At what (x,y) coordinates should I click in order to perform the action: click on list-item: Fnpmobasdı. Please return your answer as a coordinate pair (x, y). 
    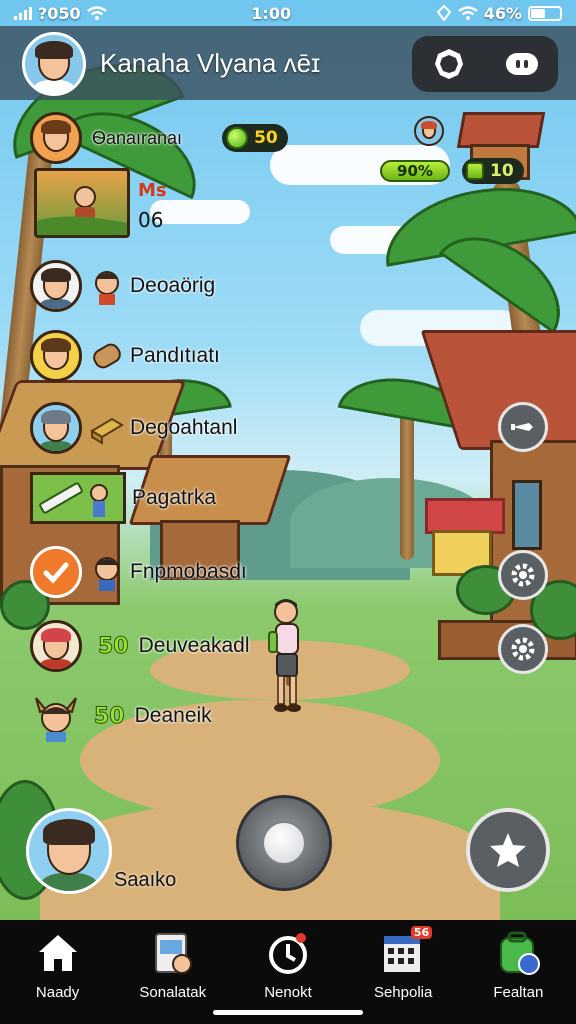
    Looking at the image, I should click on (138, 572).